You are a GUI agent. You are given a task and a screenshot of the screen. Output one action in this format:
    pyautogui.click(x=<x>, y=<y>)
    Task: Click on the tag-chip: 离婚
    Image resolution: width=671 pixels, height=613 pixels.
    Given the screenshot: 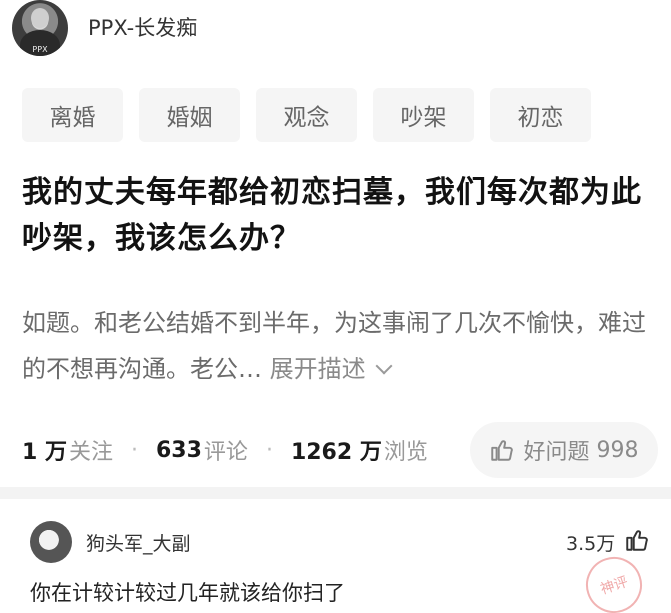 What is the action you would take?
    pyautogui.click(x=72, y=115)
    